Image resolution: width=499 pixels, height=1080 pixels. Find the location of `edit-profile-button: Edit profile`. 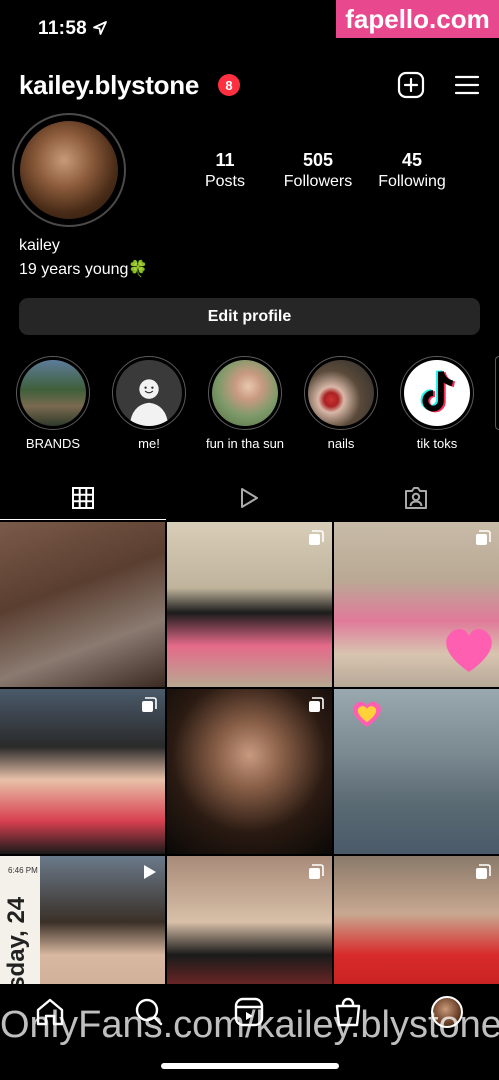

edit-profile-button: Edit profile is located at coordinates (249, 316).